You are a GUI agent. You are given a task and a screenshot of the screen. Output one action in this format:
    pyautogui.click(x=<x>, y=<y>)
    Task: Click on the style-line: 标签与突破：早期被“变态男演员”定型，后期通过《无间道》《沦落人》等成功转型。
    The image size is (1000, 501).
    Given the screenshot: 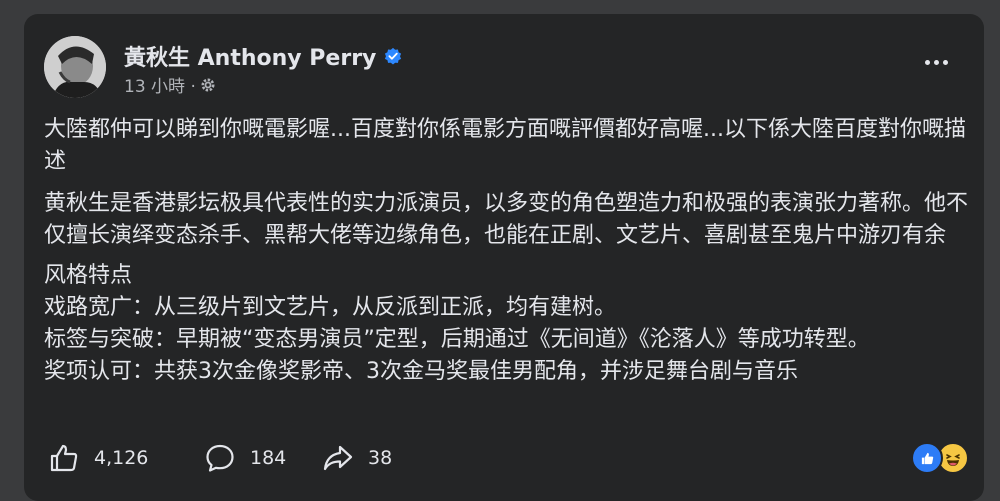 What is the action you would take?
    pyautogui.click(x=457, y=339)
    